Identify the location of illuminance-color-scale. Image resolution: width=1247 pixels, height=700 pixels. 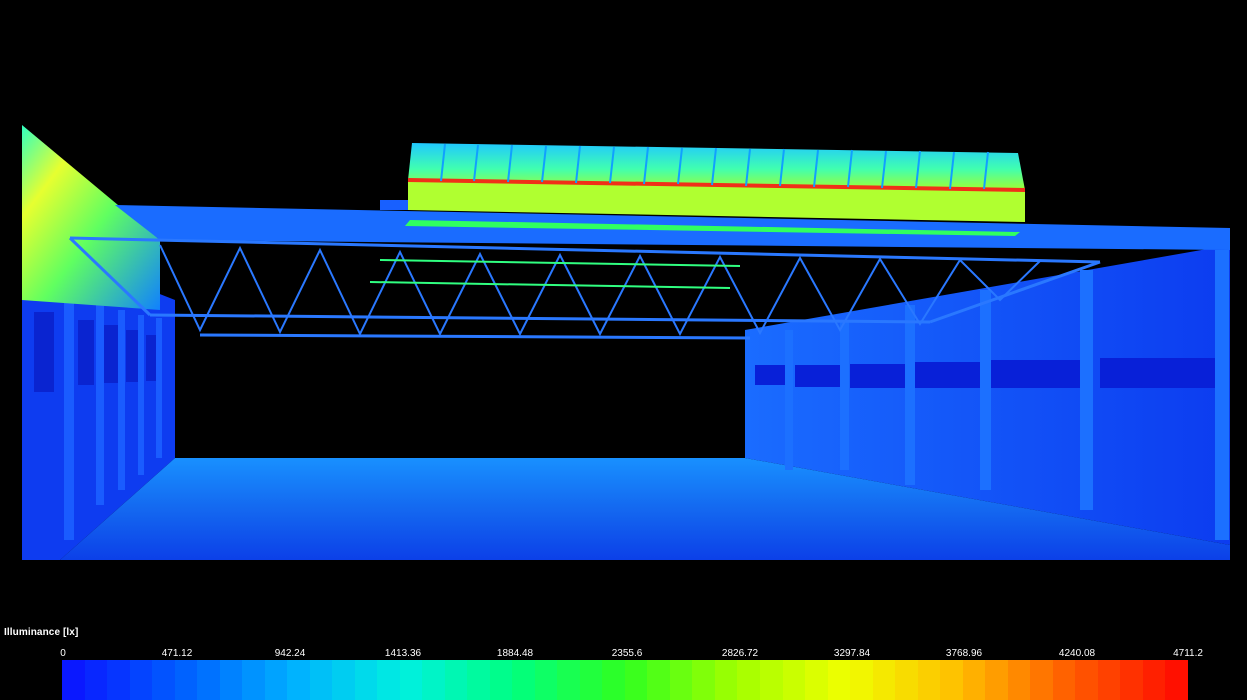
(625, 680).